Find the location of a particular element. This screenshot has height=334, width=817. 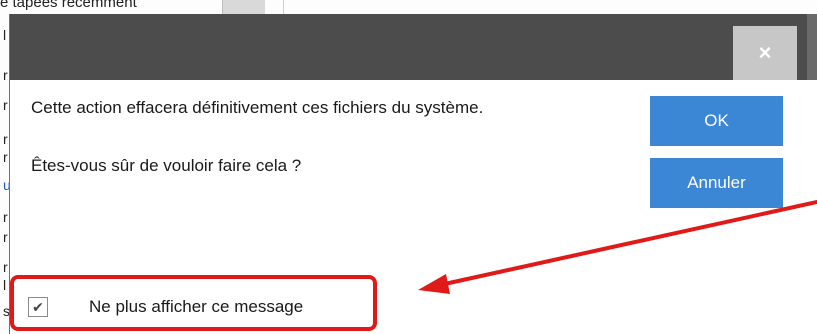

background-scrollbar is located at coordinates (243, 7).